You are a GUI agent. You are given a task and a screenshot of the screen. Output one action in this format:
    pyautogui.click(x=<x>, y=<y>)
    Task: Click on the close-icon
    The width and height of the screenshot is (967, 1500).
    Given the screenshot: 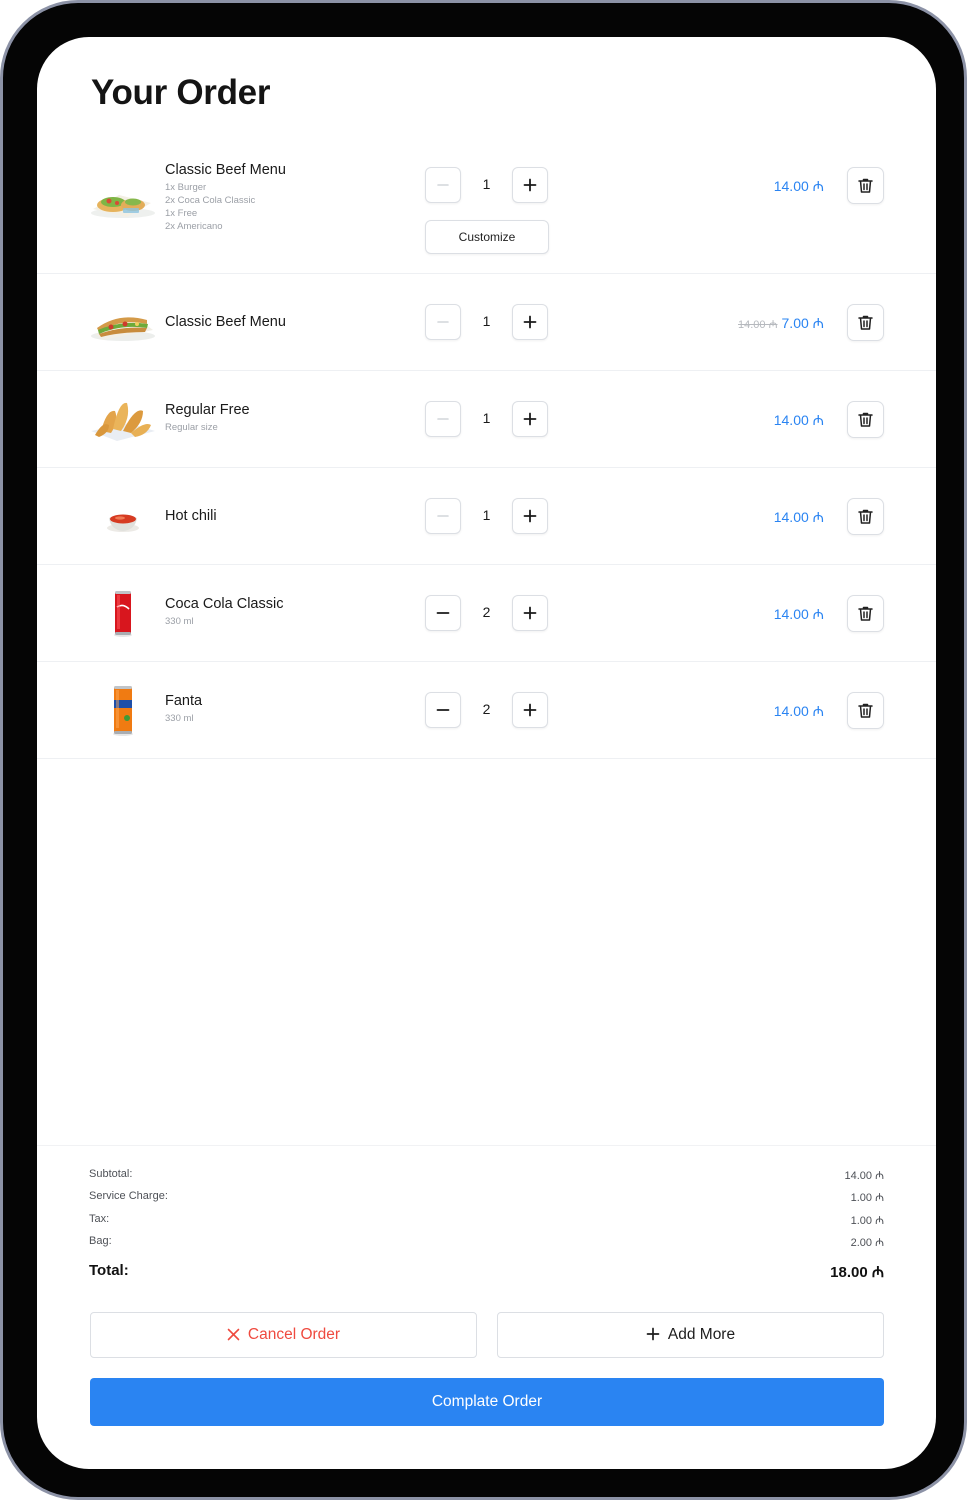 What is the action you would take?
    pyautogui.click(x=233, y=1334)
    